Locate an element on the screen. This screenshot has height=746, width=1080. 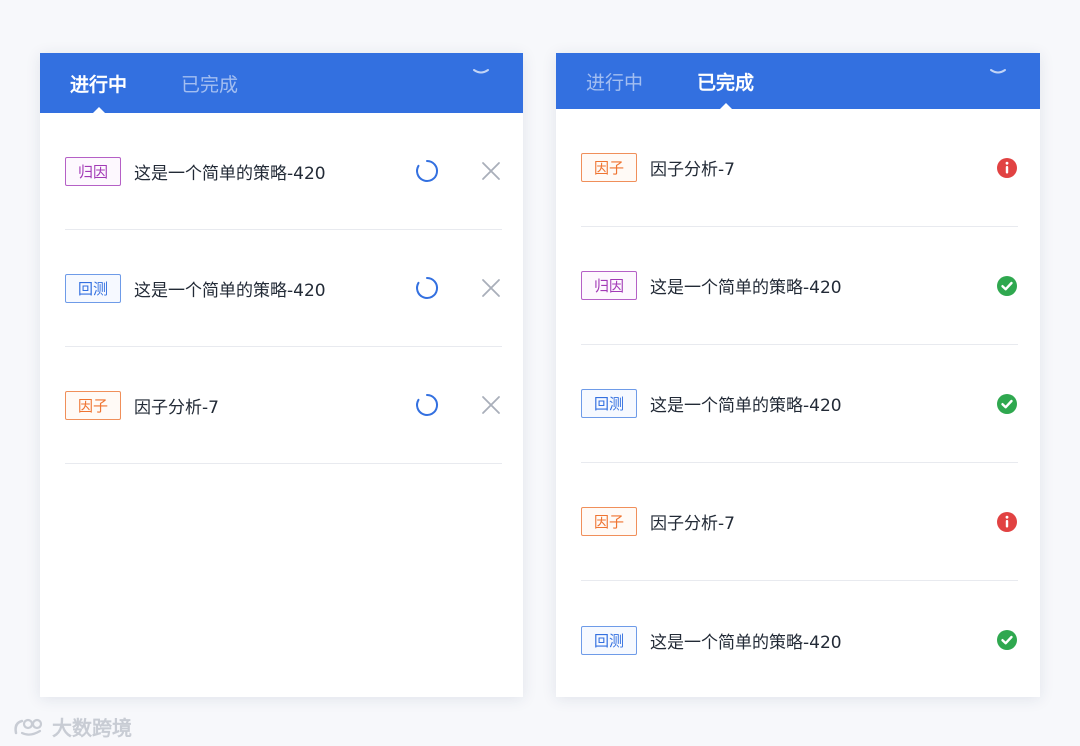
watermark-logo-icon is located at coordinates (28, 727).